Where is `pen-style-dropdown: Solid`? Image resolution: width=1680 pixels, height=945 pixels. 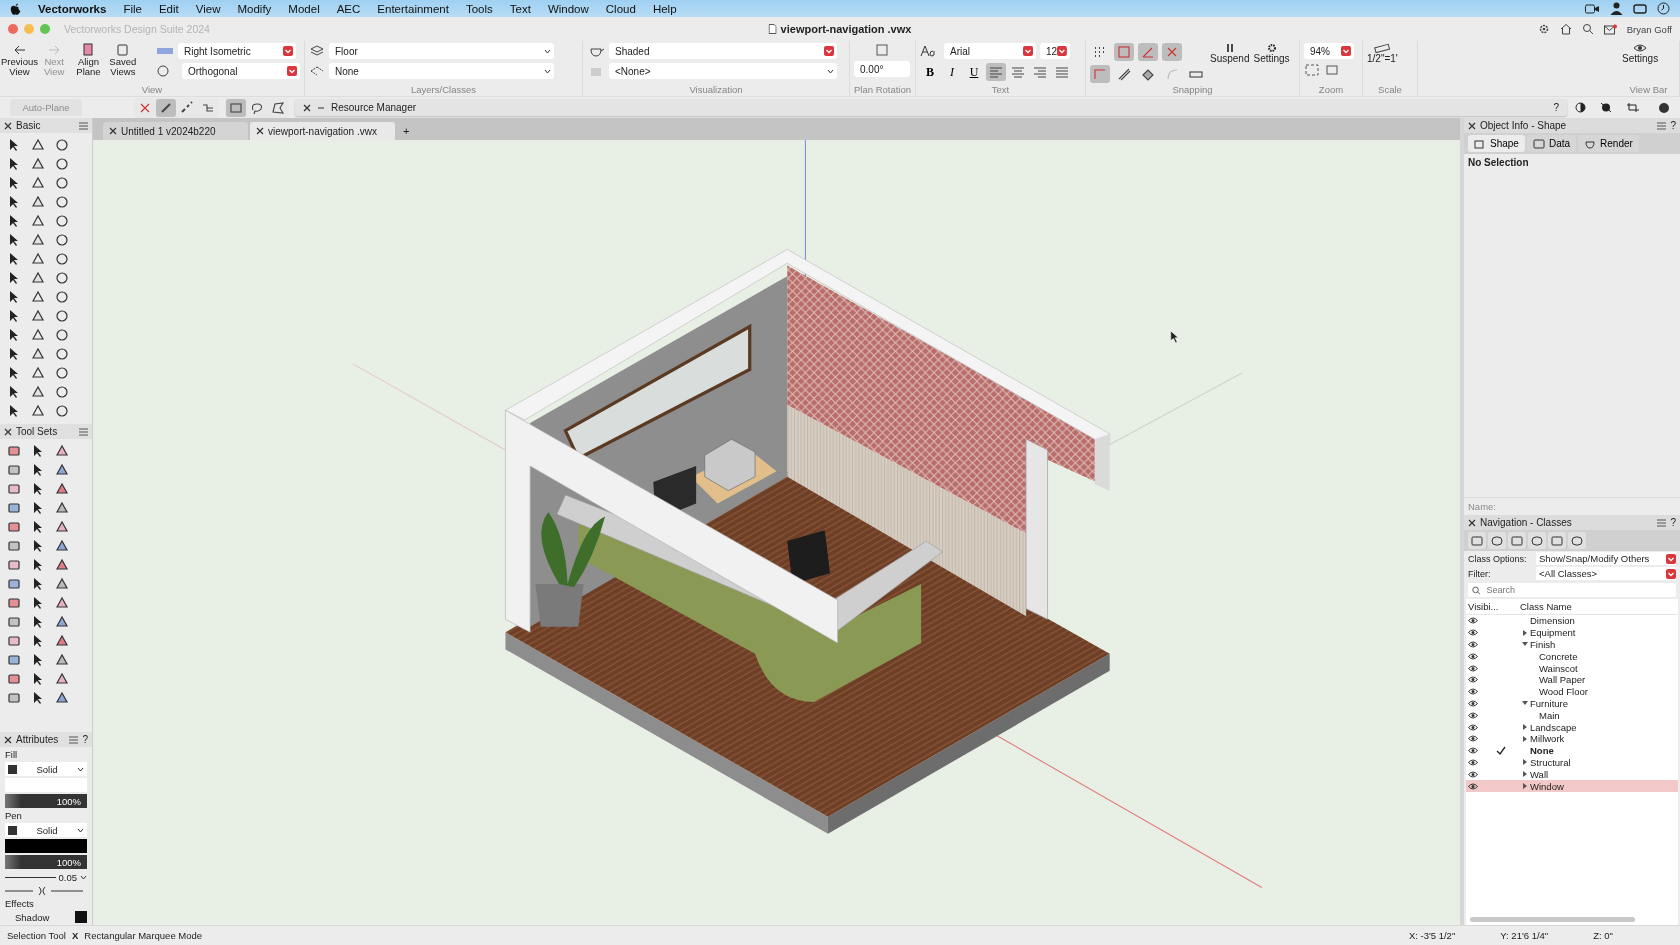 pen-style-dropdown: Solid is located at coordinates (46, 830).